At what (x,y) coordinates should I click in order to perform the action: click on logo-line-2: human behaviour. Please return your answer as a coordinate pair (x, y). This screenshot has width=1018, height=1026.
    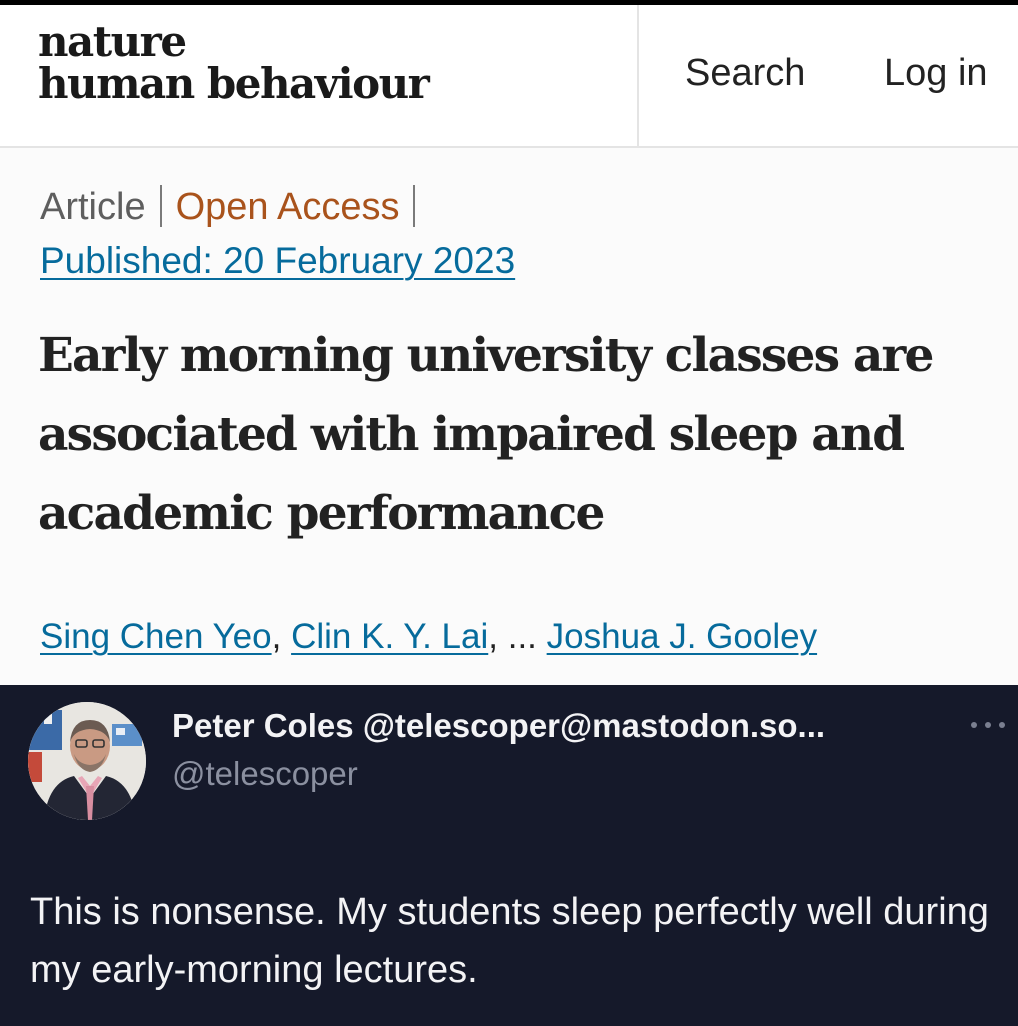
    Looking at the image, I should click on (234, 83).